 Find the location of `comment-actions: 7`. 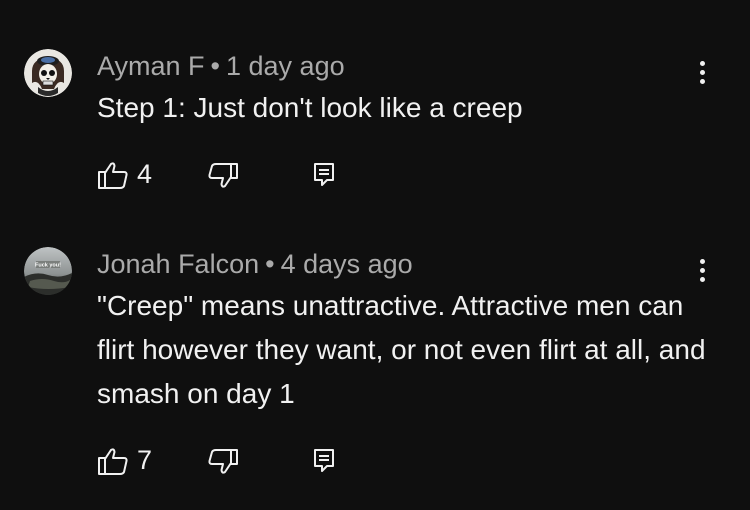

comment-actions: 7 is located at coordinates (227, 460).